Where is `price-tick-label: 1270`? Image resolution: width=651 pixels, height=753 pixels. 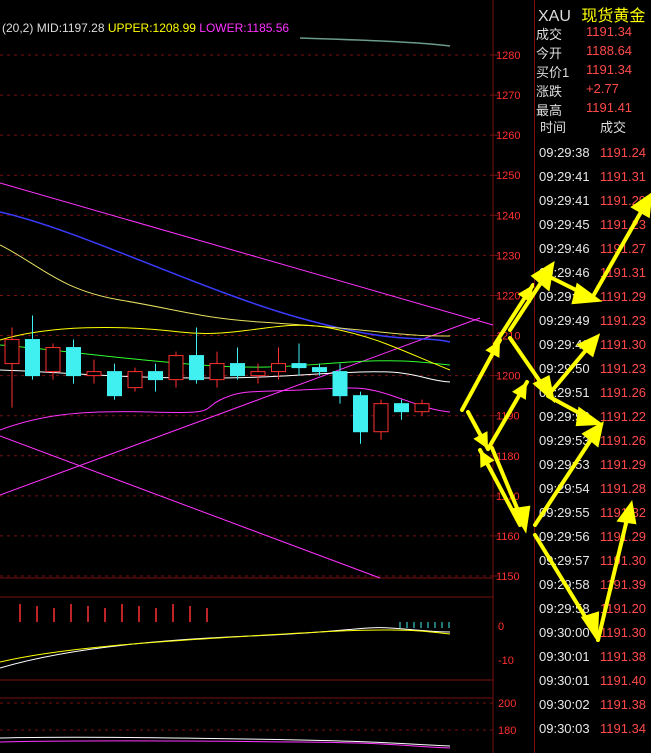 price-tick-label: 1270 is located at coordinates (508, 96).